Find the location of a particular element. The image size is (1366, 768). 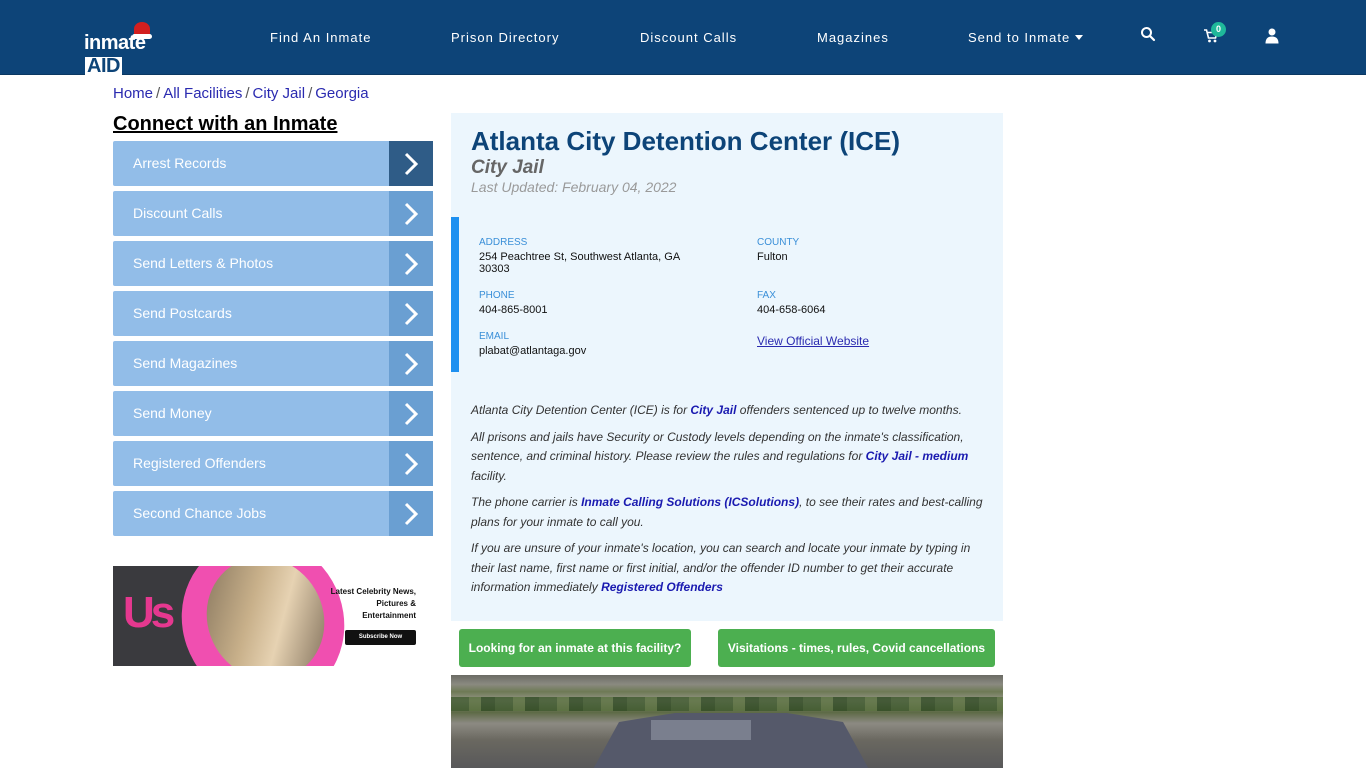

facility-name: Atlanta City Detention Center (ICE) is located at coordinates (686, 141).